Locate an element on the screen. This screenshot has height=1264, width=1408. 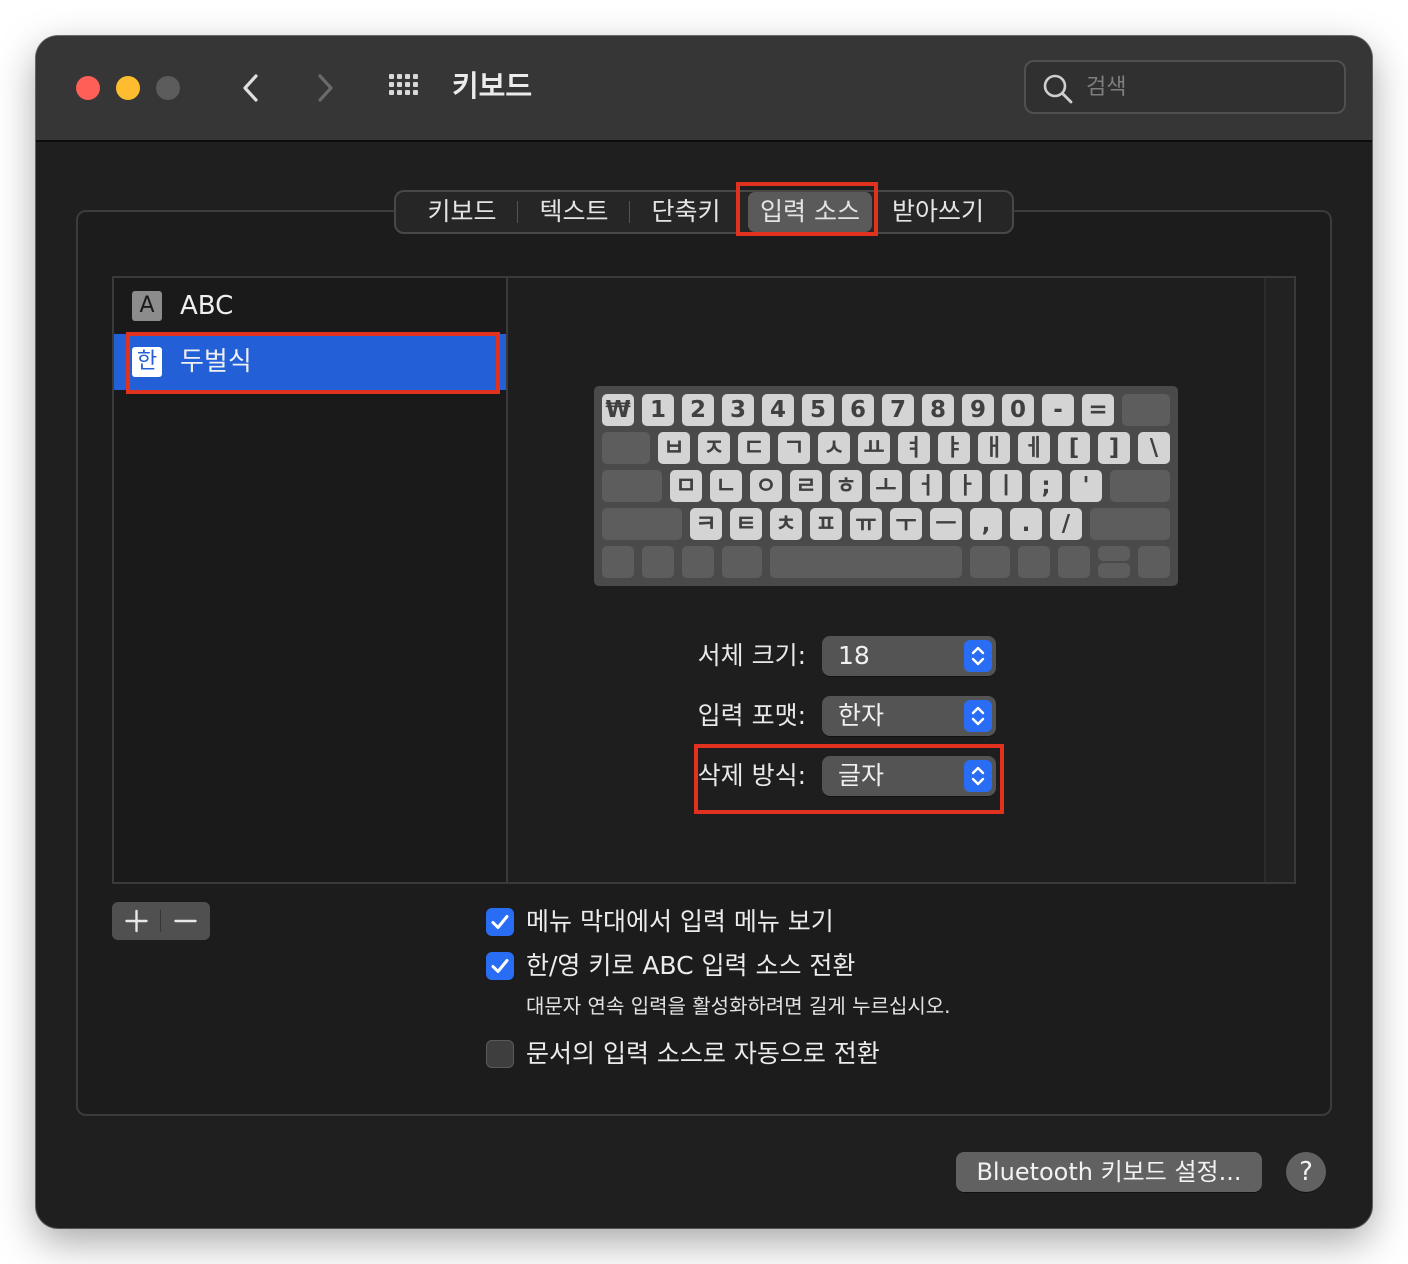
key: ㅐ is located at coordinates (994, 448).